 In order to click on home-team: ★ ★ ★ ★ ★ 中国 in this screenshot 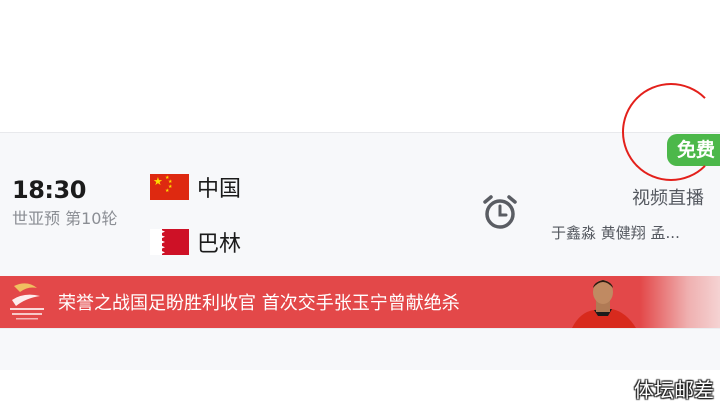, I will do `click(196, 188)`.